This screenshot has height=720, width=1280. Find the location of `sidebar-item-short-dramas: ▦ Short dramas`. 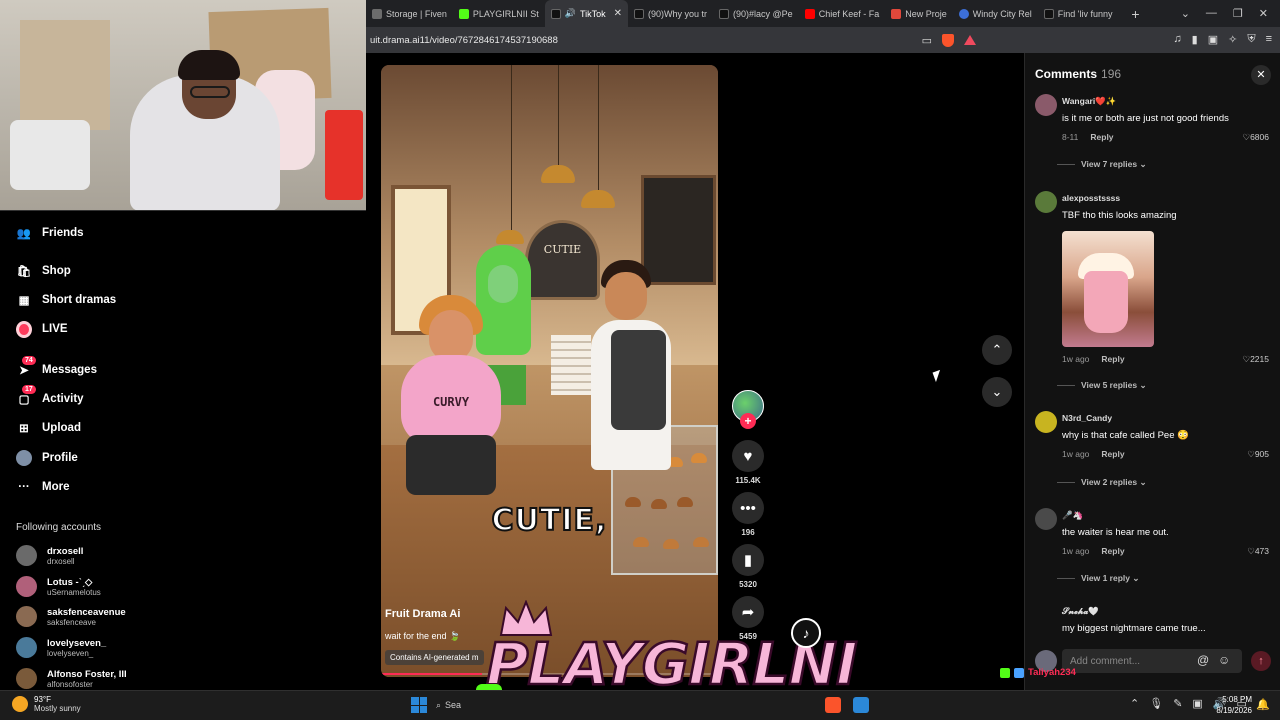

sidebar-item-short-dramas: ▦ Short dramas is located at coordinates (66, 300).